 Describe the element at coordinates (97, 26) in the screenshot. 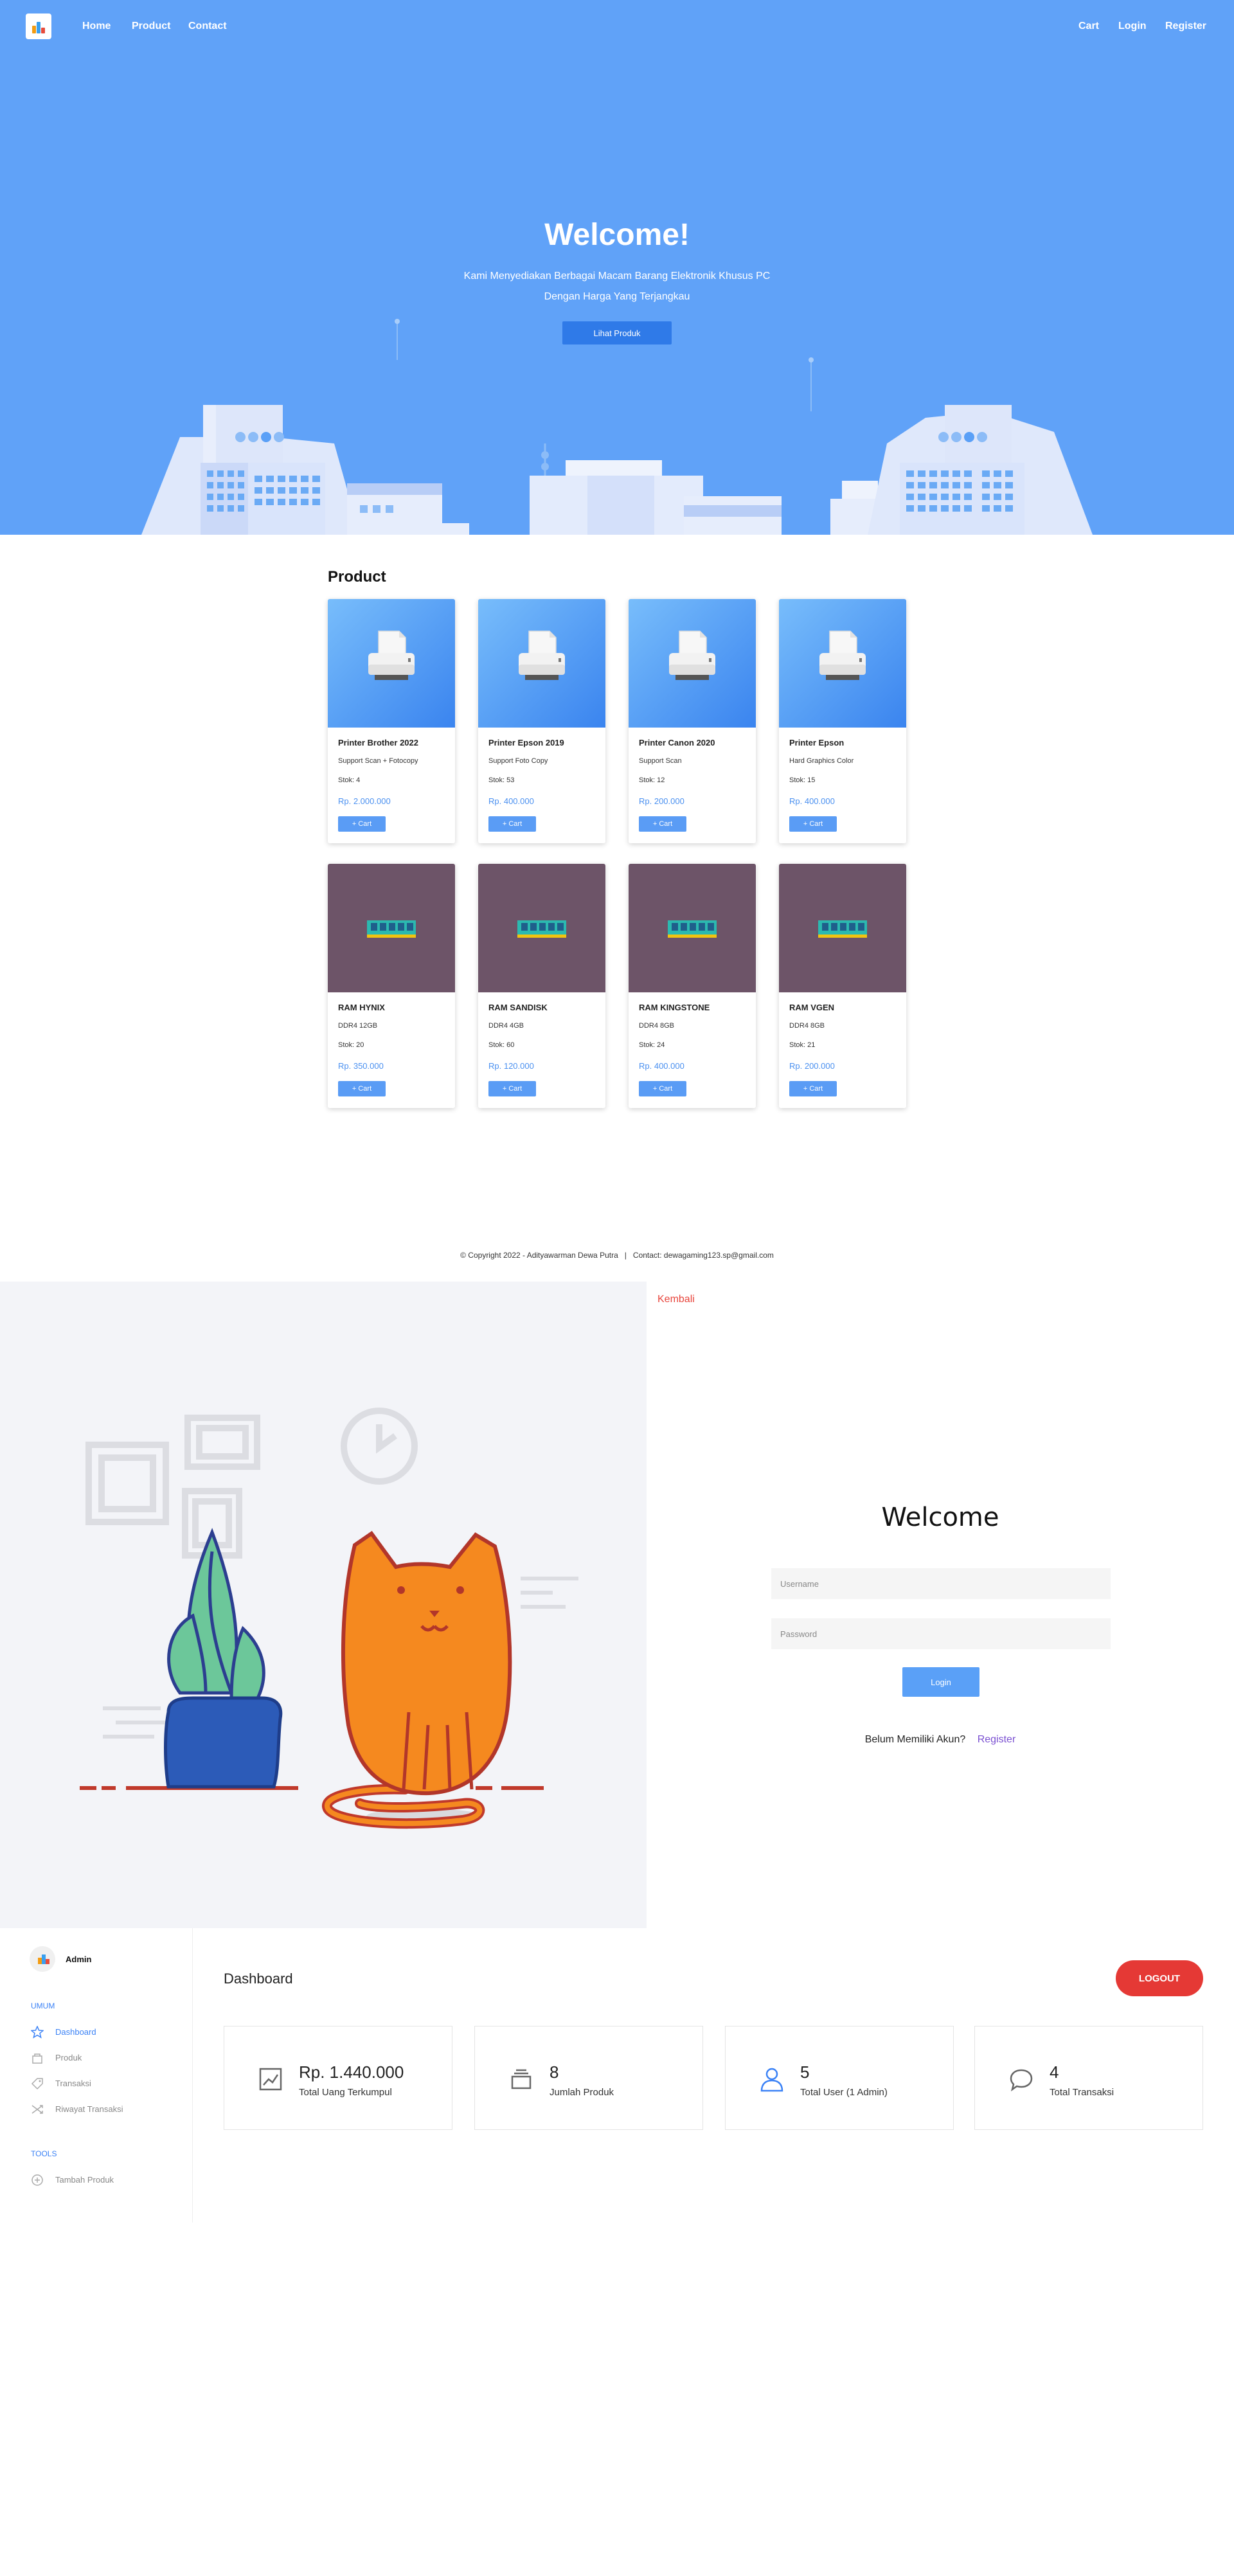

I see `nav-home-link: Home` at that location.